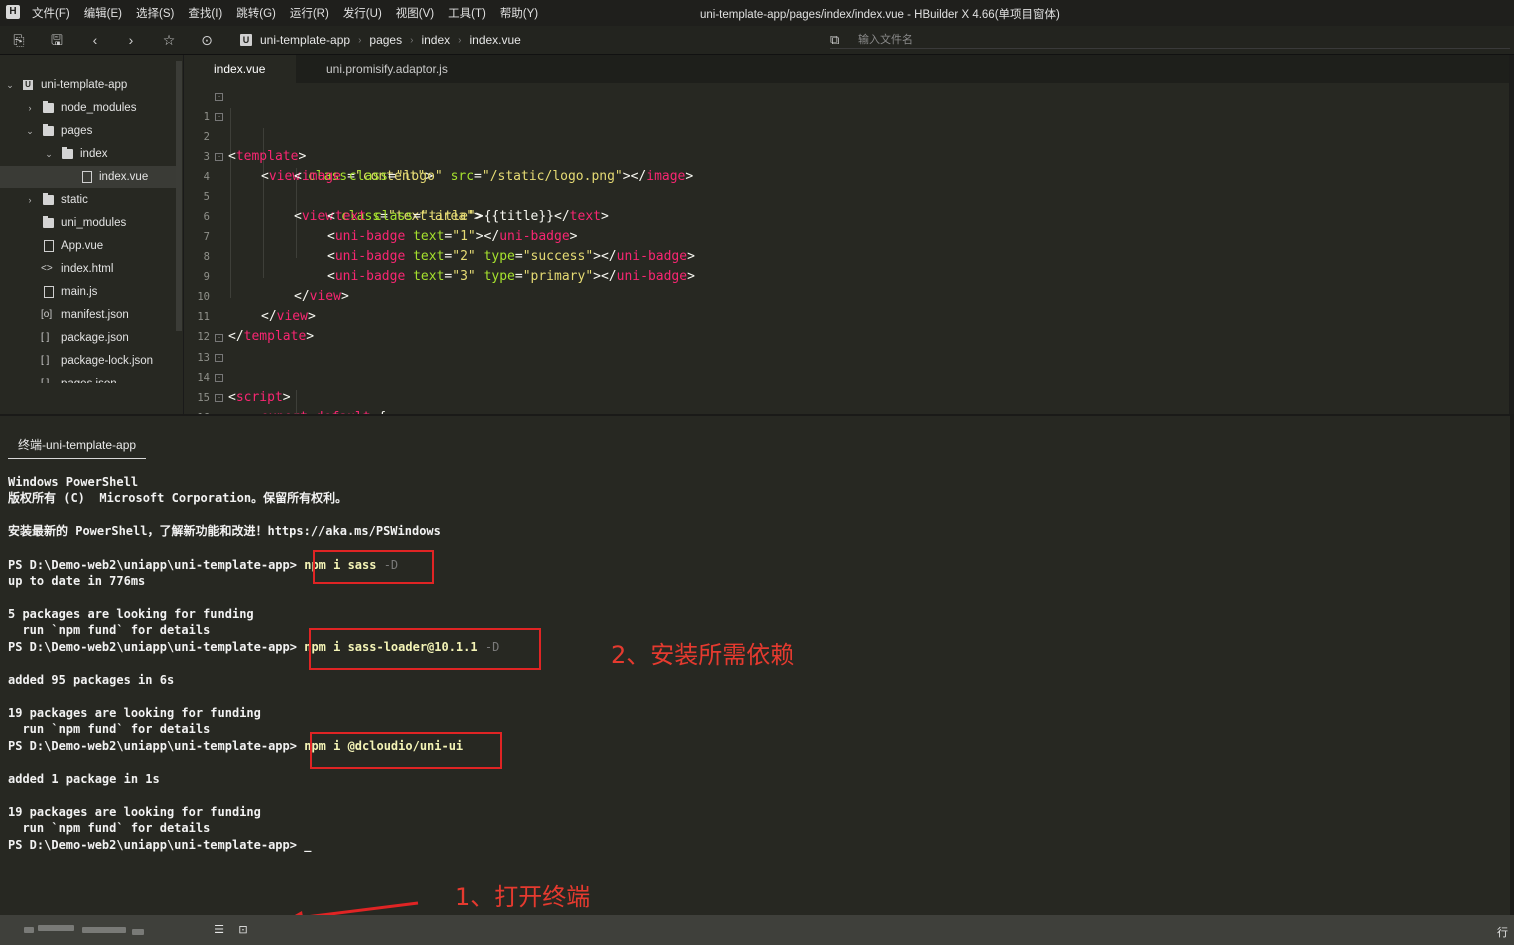 The height and width of the screenshot is (945, 1514). I want to click on terminal-prompt: PS D:\Demo-web2\uniapp\uni-template-app>, so click(152, 845).